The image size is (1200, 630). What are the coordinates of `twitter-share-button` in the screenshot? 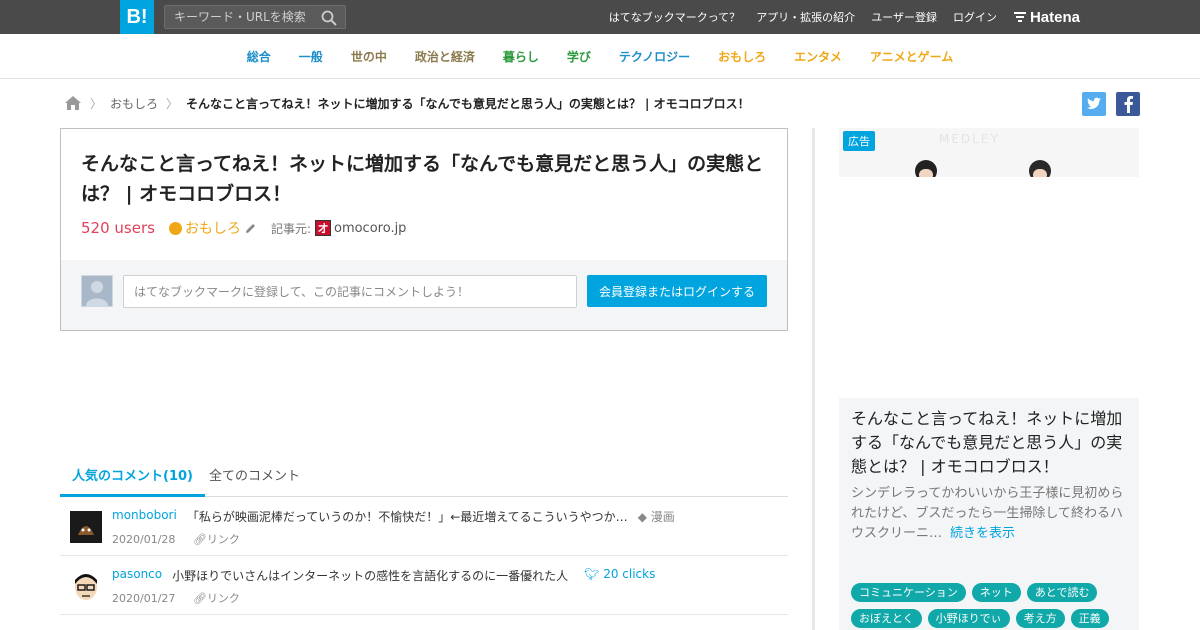 It's located at (1094, 104).